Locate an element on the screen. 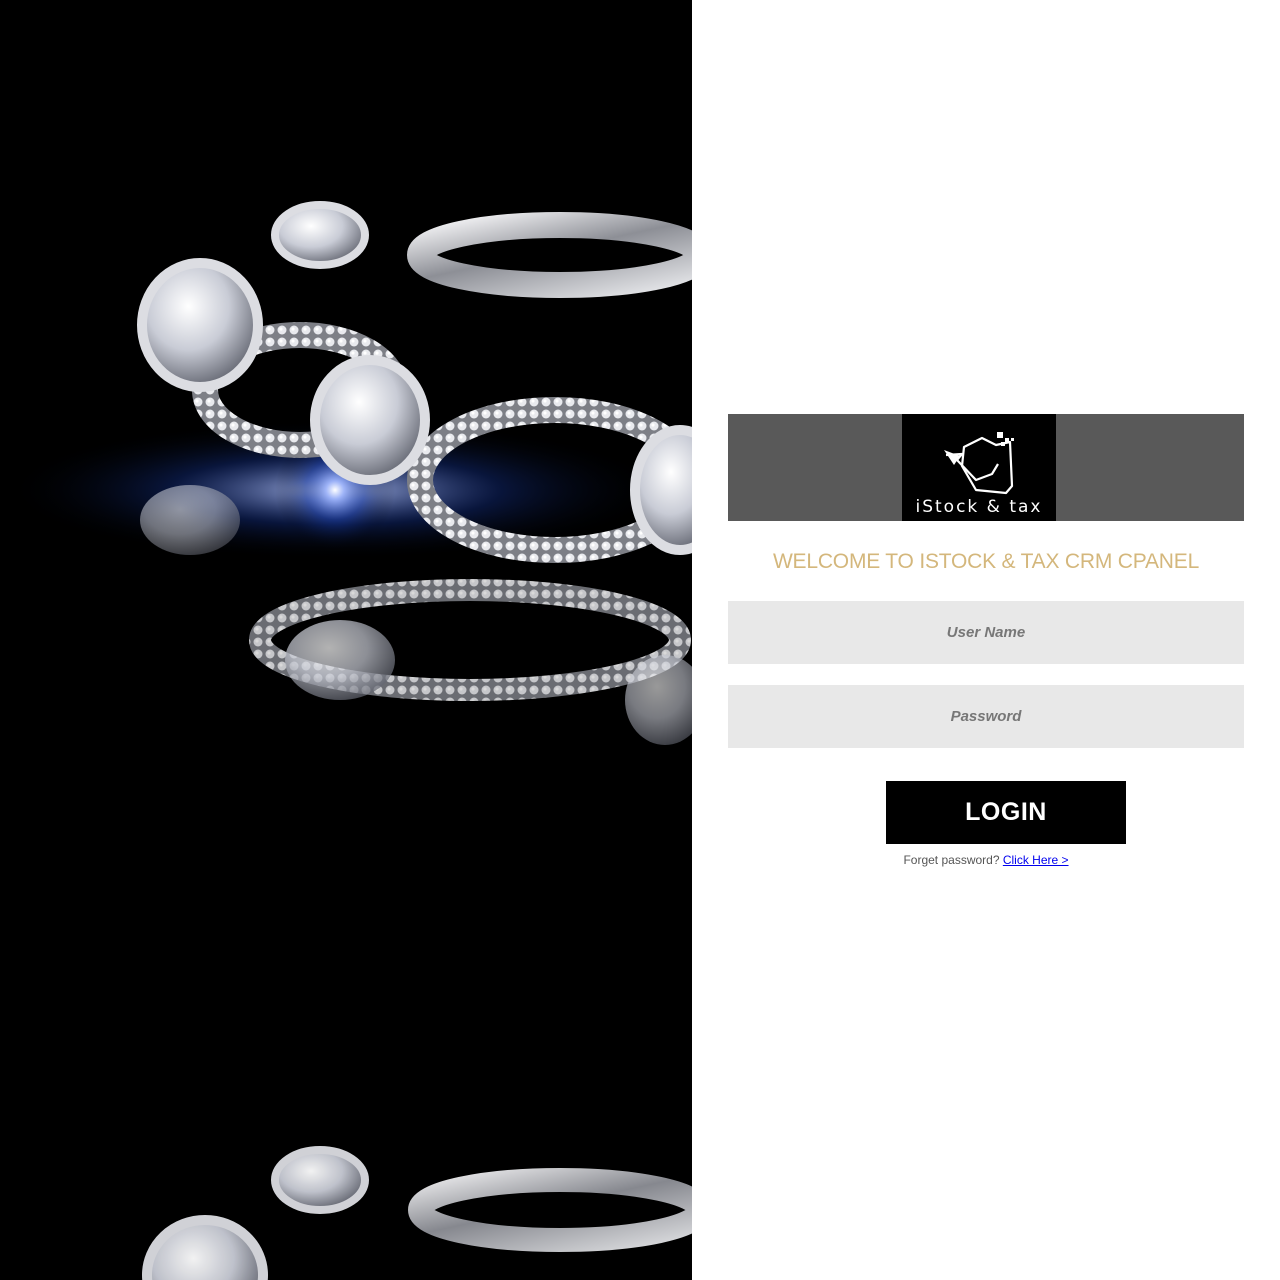 This screenshot has width=1280, height=1280. username-input is located at coordinates (986, 632).